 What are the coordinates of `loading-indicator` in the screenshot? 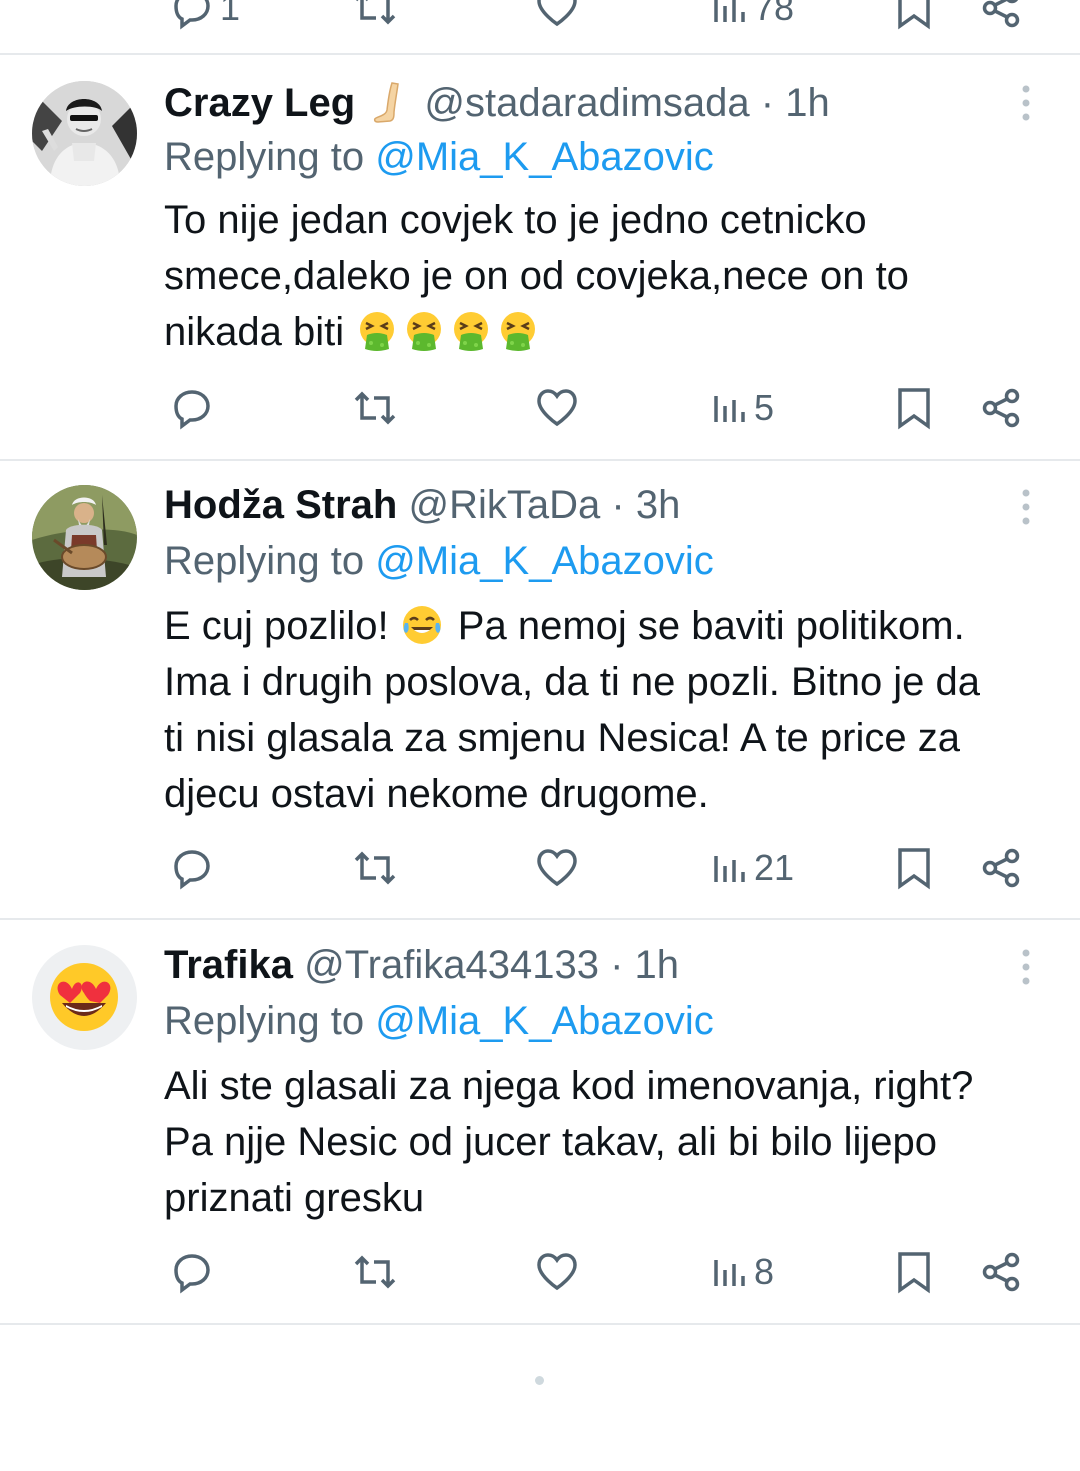 It's located at (539, 1380).